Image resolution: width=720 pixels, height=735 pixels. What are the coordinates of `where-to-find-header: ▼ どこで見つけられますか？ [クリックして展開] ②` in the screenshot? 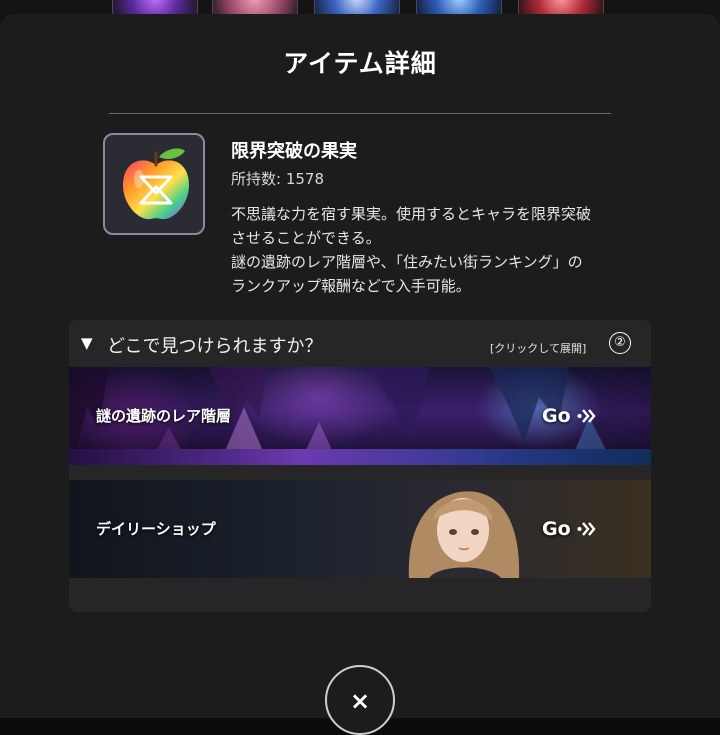 It's located at (360, 343).